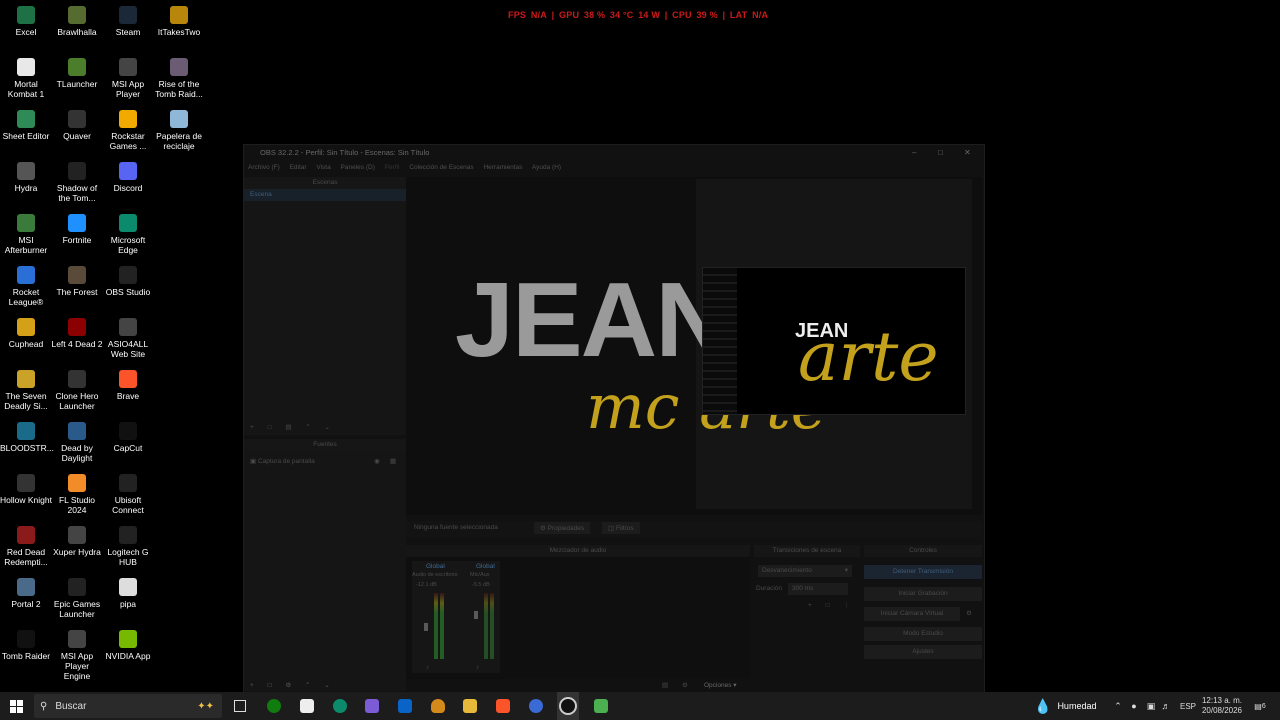  I want to click on desktop-shortcut: Excel, so click(26, 21).